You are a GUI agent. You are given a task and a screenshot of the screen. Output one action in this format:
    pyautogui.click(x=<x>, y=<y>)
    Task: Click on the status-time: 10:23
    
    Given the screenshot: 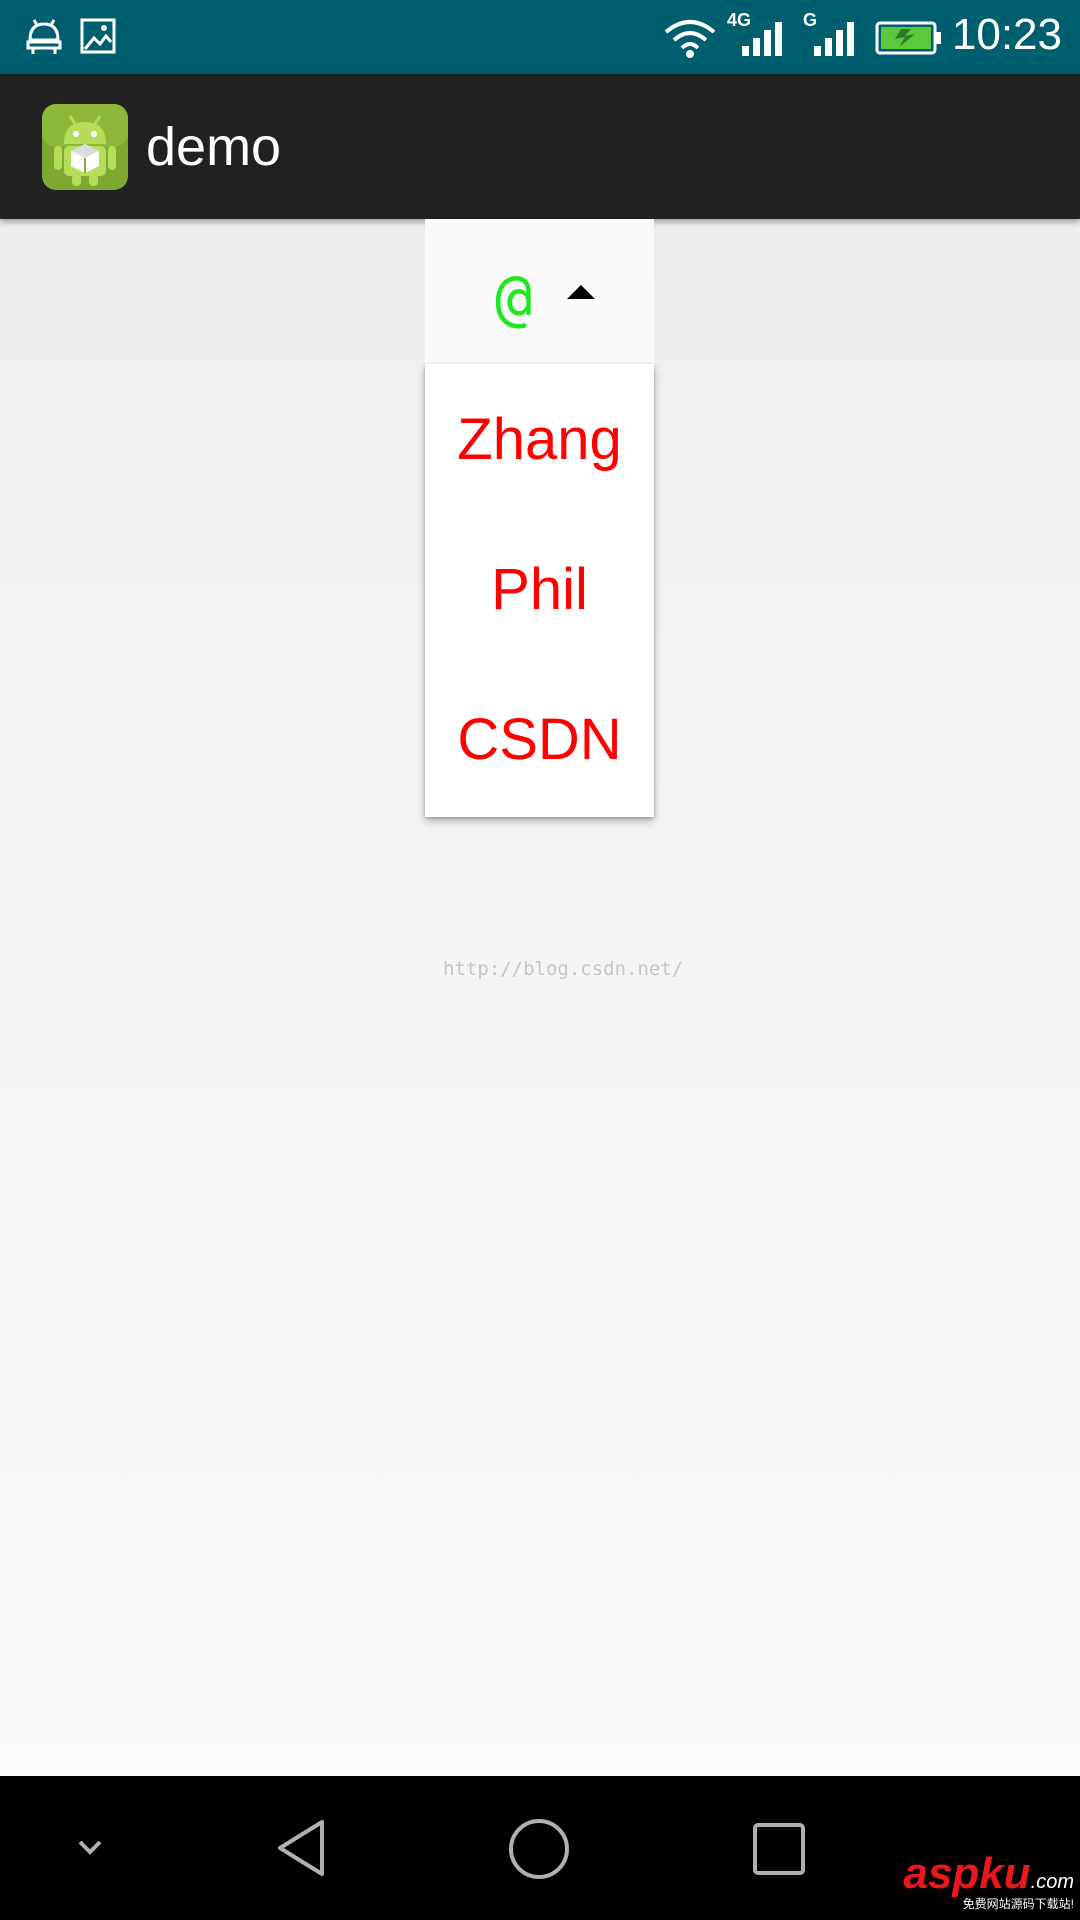 What is the action you would take?
    pyautogui.click(x=1006, y=34)
    